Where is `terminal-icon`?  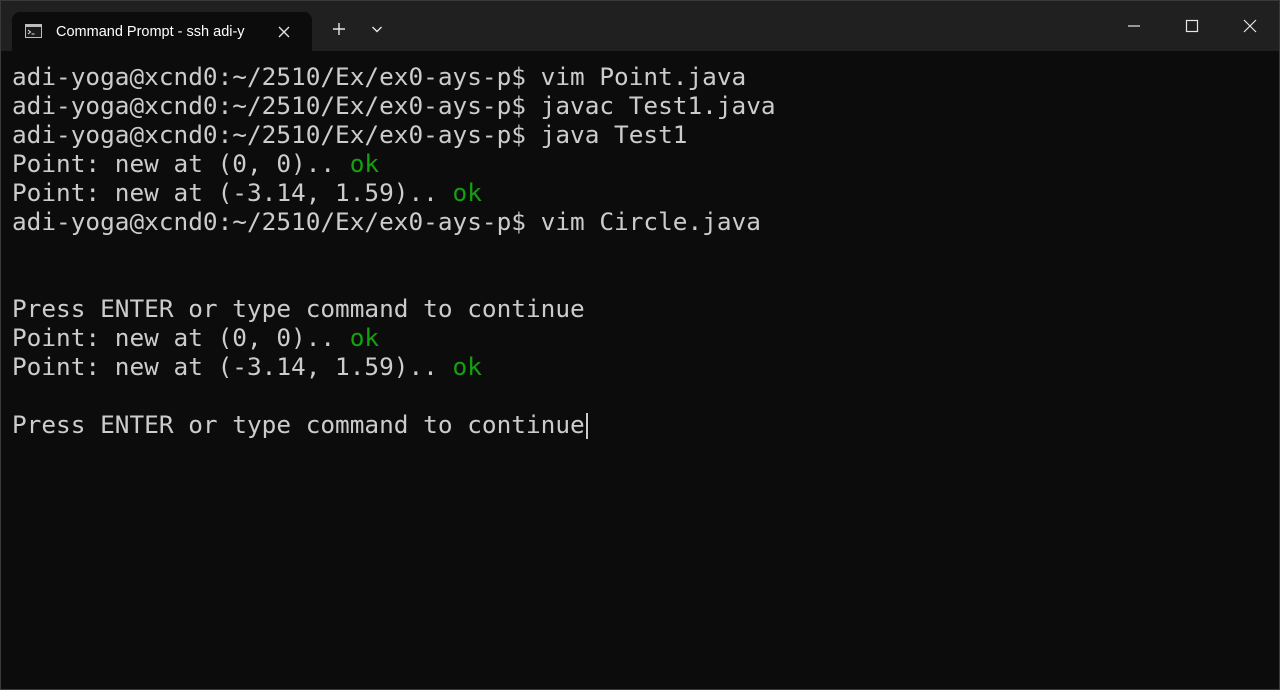
terminal-icon is located at coordinates (33, 31).